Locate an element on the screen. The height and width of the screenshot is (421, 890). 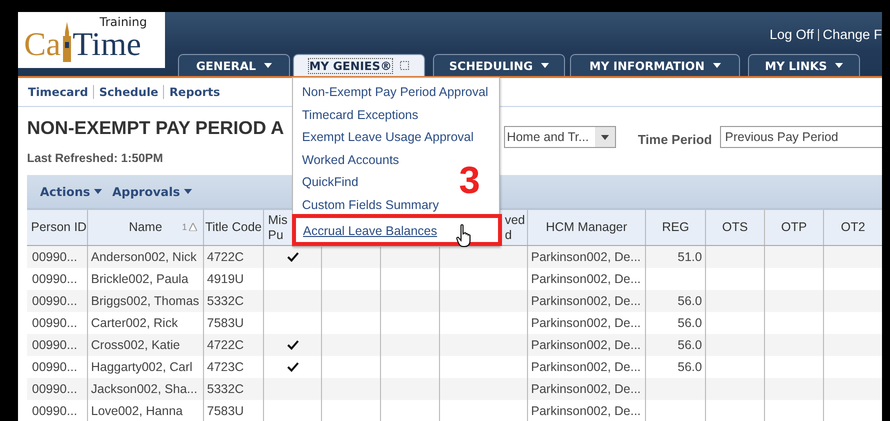
table-cell: Cross002, Katie is located at coordinates (145, 345).